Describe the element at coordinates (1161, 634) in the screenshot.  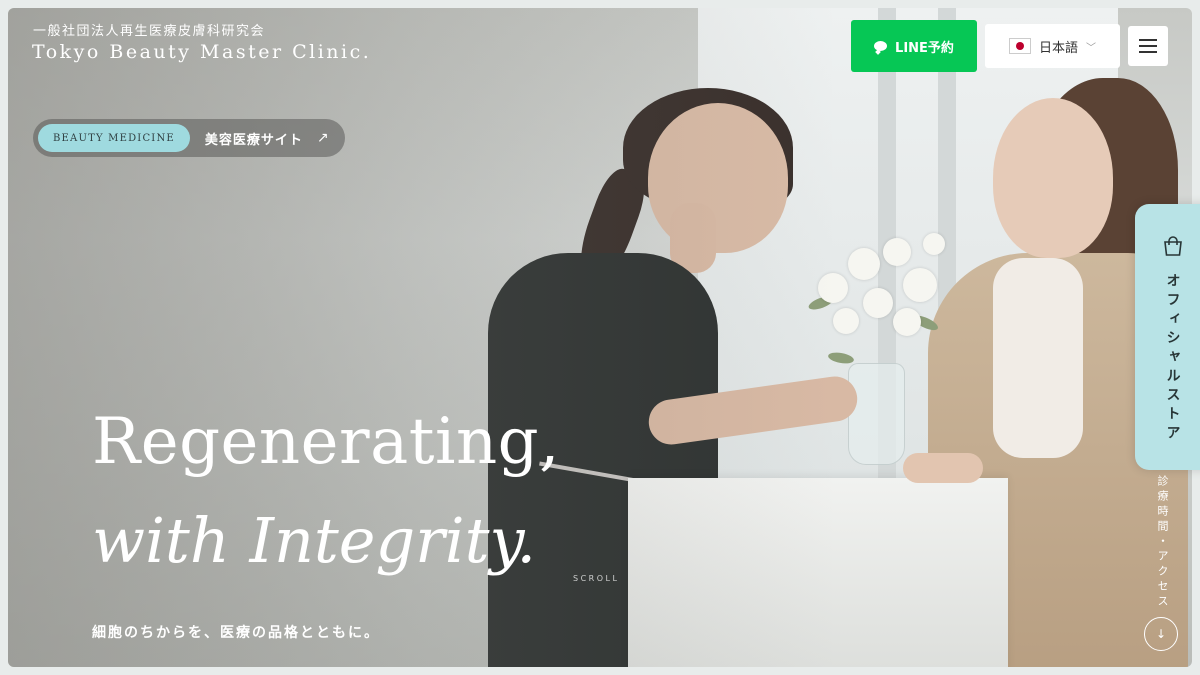
I see `scroll-down-button: ↓` at that location.